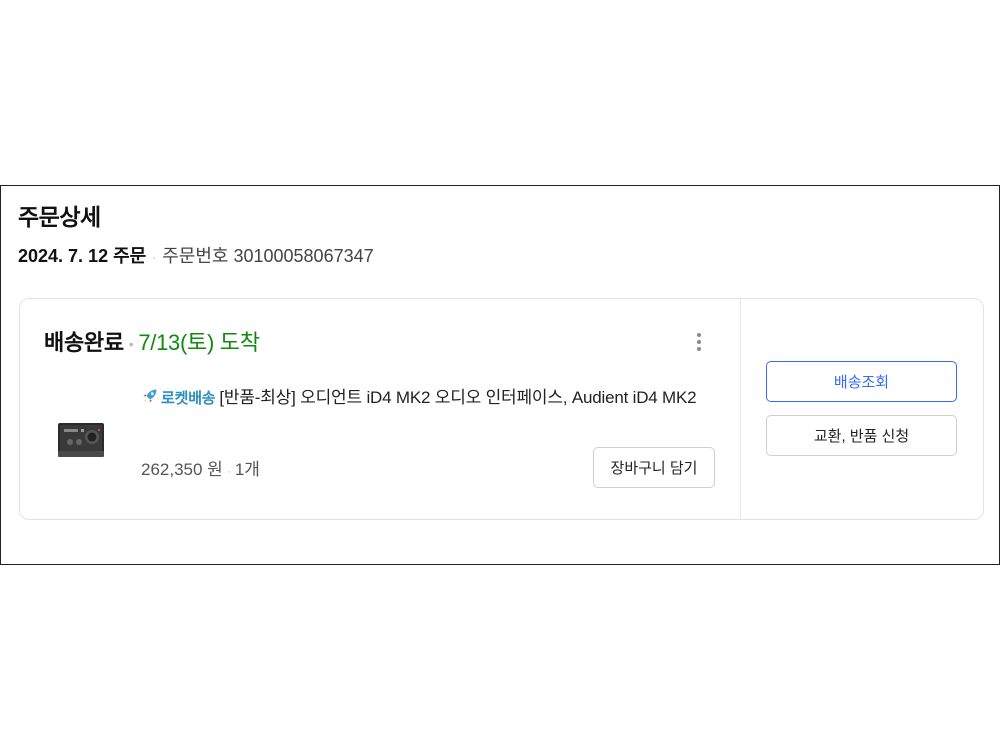 The height and width of the screenshot is (750, 1000). I want to click on delivery-status: 배송완료, so click(84, 342).